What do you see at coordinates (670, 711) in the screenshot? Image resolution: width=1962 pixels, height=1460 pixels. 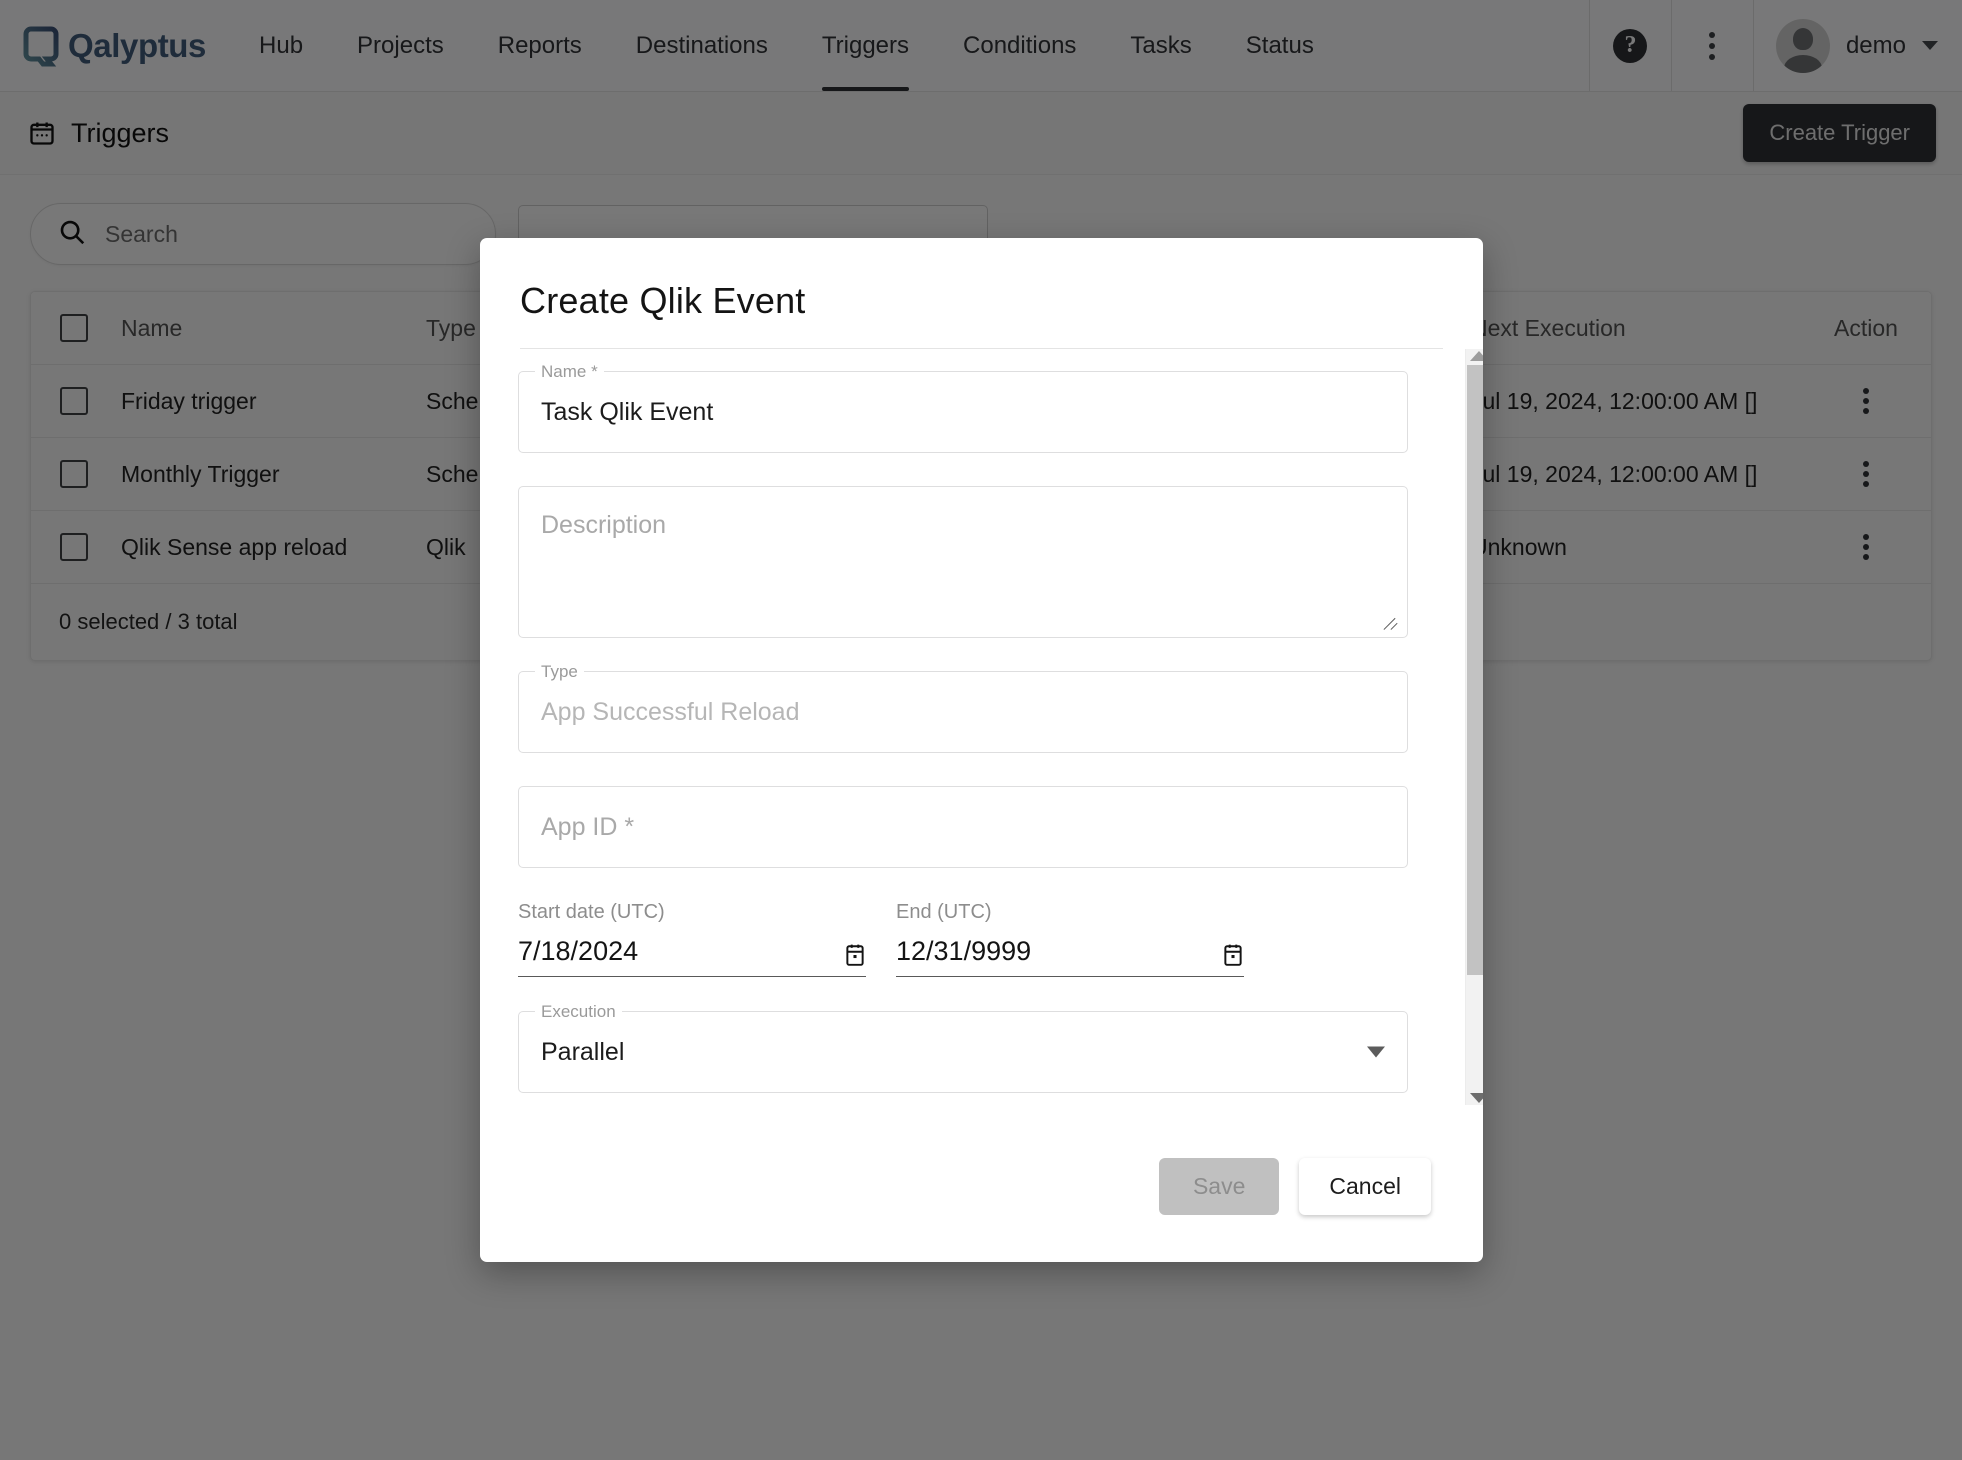 I see `type-field-value: App Successful Reload` at bounding box center [670, 711].